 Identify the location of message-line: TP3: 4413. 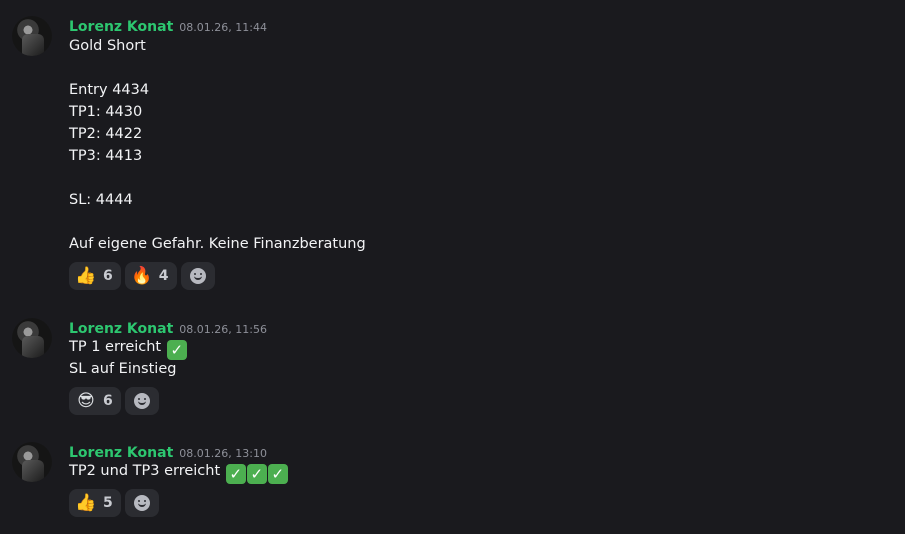
(106, 156).